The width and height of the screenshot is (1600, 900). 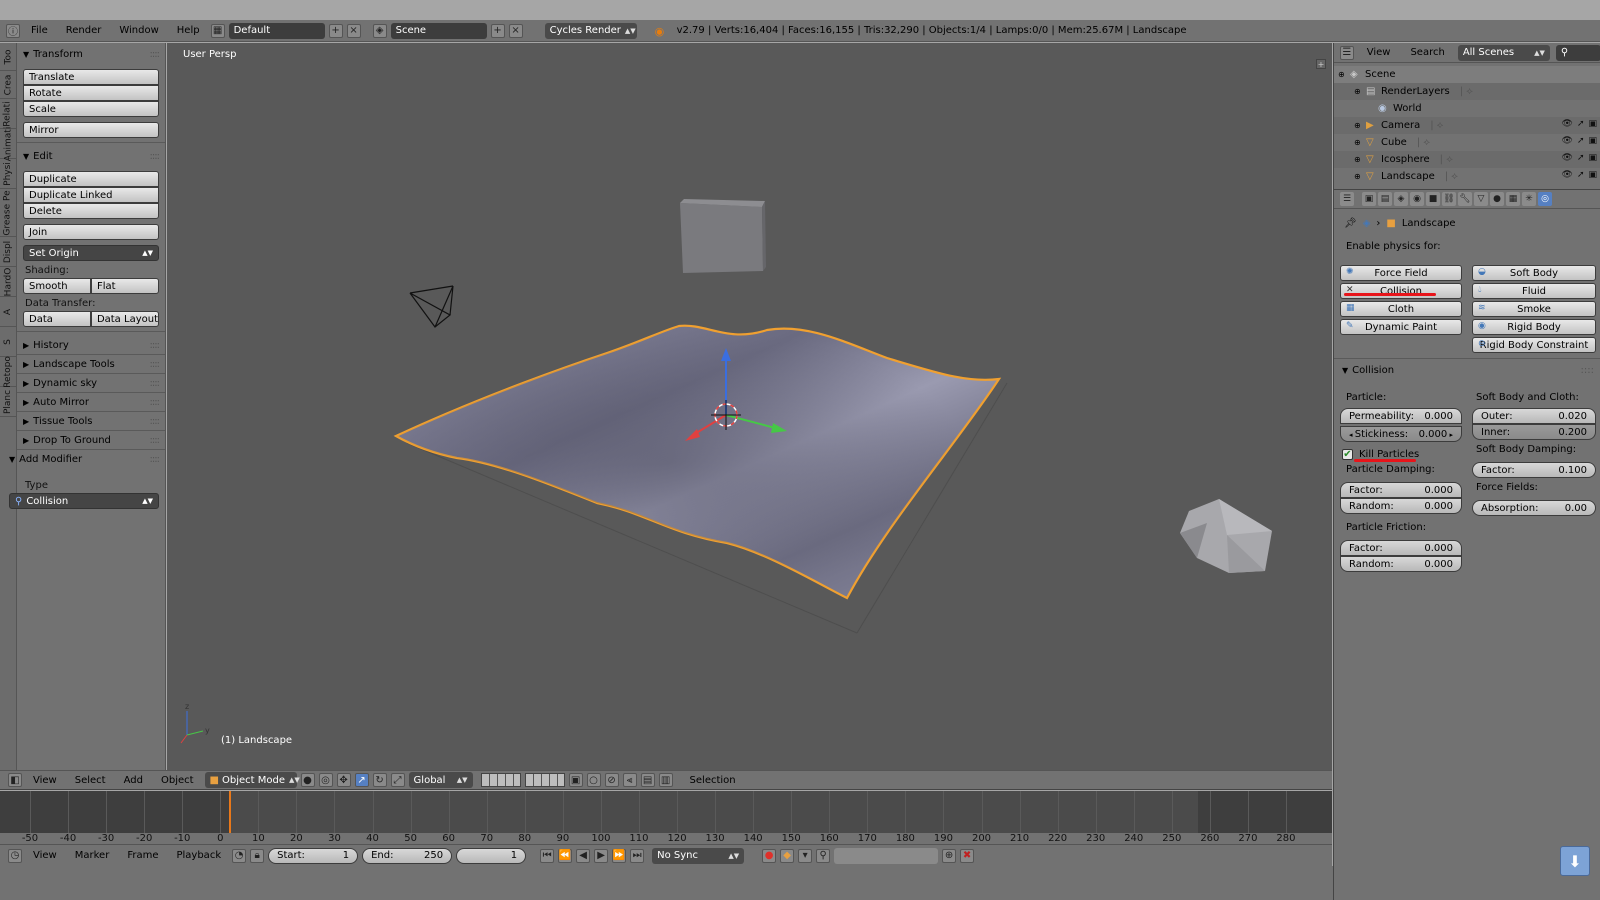 What do you see at coordinates (1401, 434) in the screenshot?
I see `stickiness-field: ◂ Stickiness: 0.000 ▸` at bounding box center [1401, 434].